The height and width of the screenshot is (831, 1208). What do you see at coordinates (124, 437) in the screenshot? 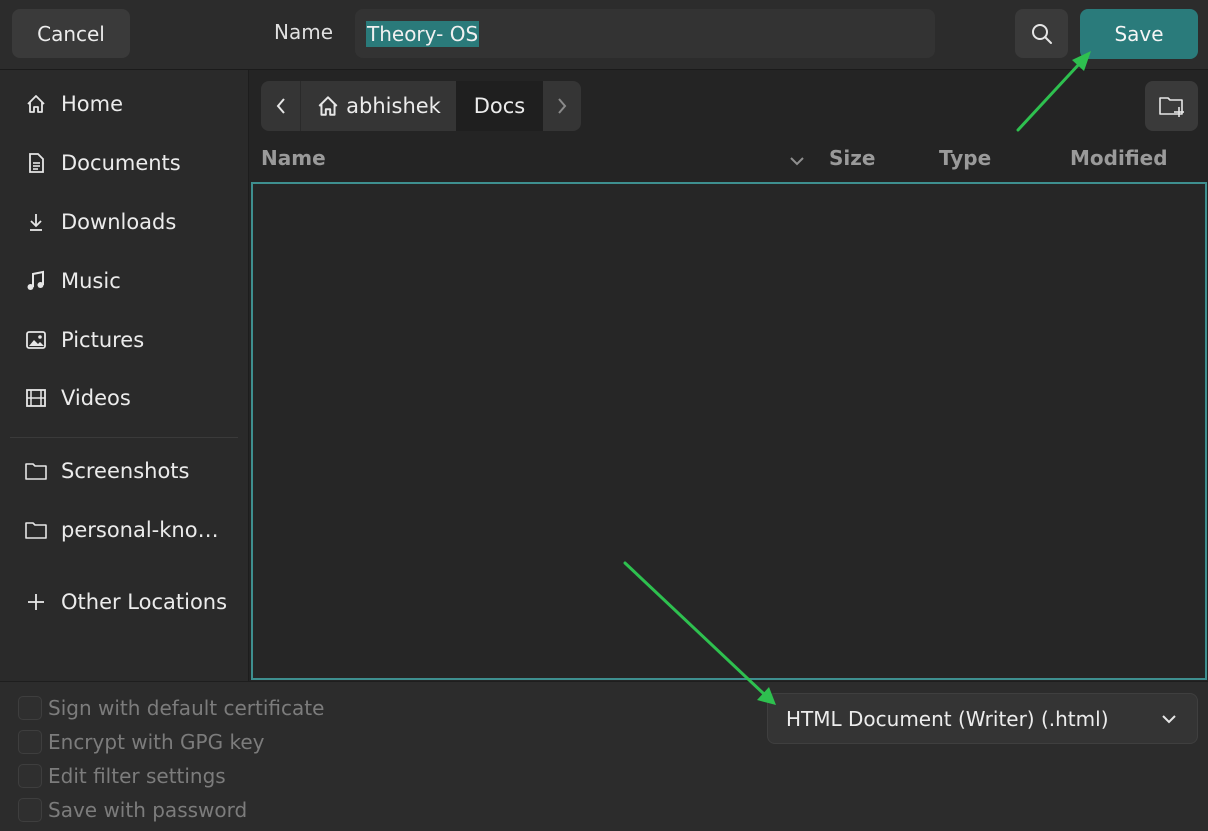
I see `sidebar-divider` at bounding box center [124, 437].